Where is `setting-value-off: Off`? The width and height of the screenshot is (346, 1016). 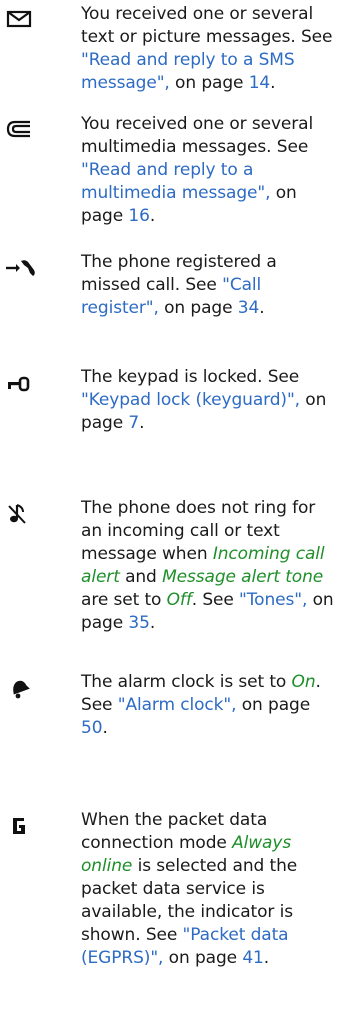 setting-value-off: Off is located at coordinates (179, 600).